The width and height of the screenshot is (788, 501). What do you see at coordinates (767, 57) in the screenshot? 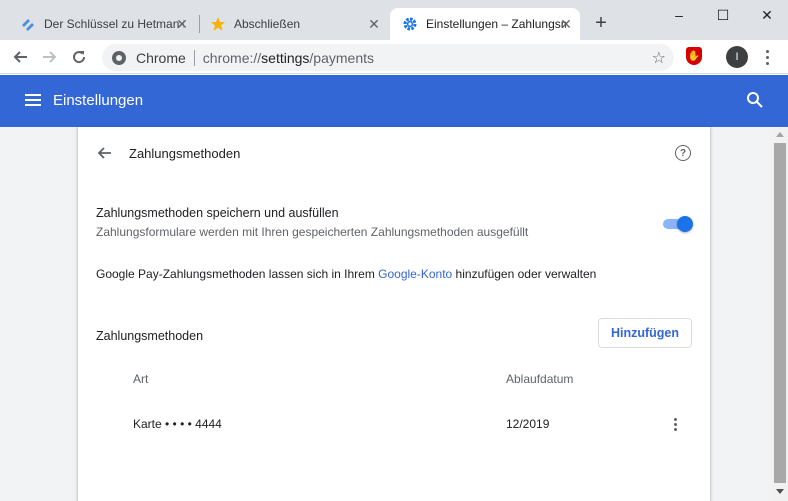
I see `chrome-menu-button` at bounding box center [767, 57].